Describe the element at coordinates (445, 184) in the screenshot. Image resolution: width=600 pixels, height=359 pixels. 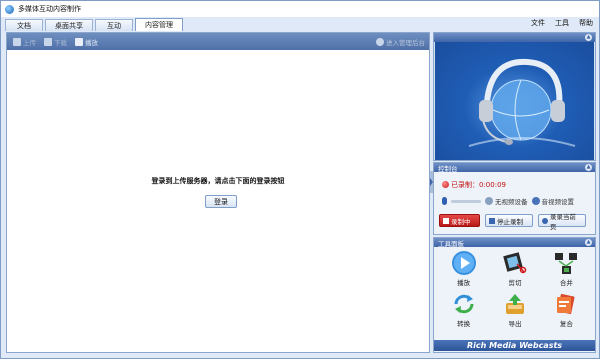
I see `record-dot-icon` at that location.